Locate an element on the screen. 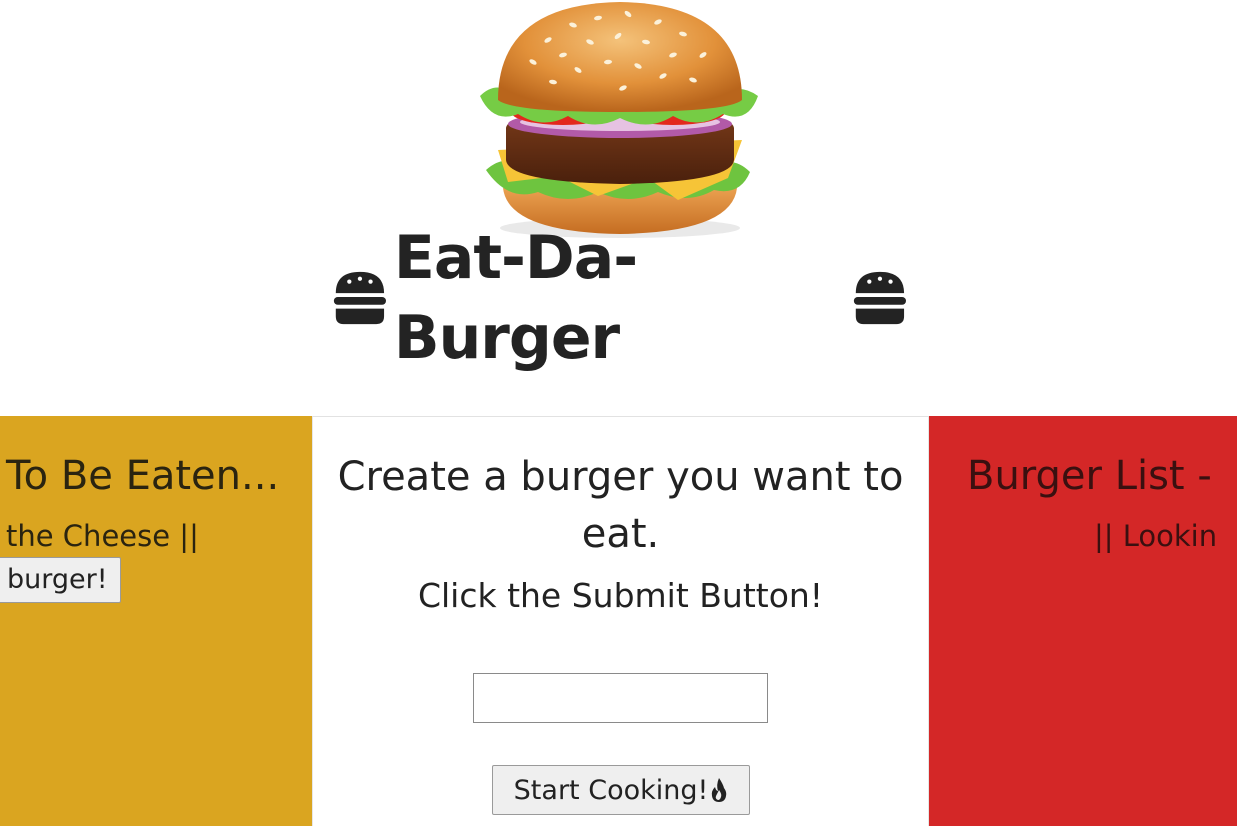  devoured-burger-item: || Lookin is located at coordinates (1156, 536).